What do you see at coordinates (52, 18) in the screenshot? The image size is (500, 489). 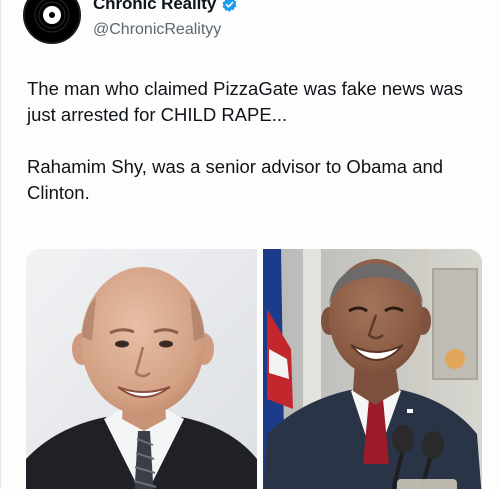 I see `vinyl-record-icon` at bounding box center [52, 18].